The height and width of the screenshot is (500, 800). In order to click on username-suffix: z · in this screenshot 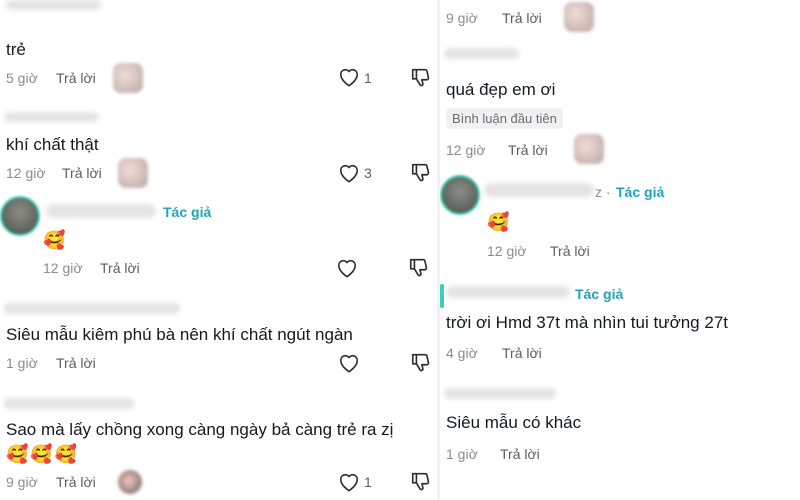, I will do `click(603, 192)`.